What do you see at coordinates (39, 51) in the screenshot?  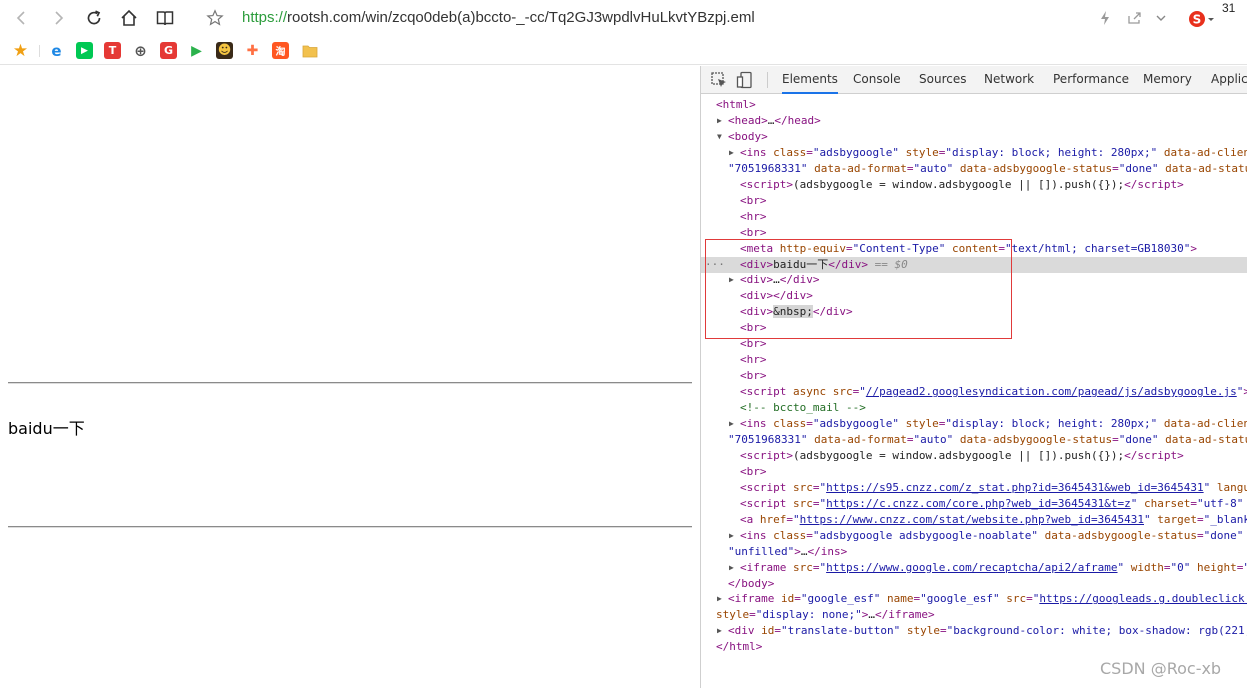 I see `bookmark-divider` at bounding box center [39, 51].